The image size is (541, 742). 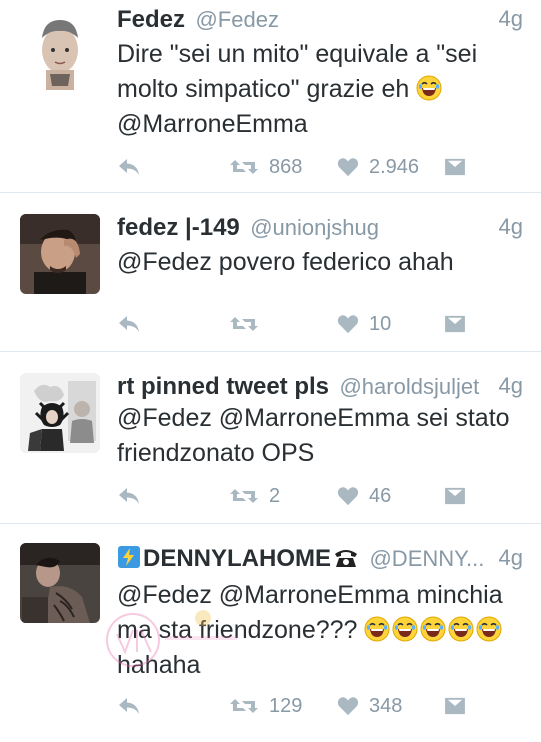 What do you see at coordinates (285, 262) in the screenshot?
I see `tweet-text-line: @Fedez povero federico ahah` at bounding box center [285, 262].